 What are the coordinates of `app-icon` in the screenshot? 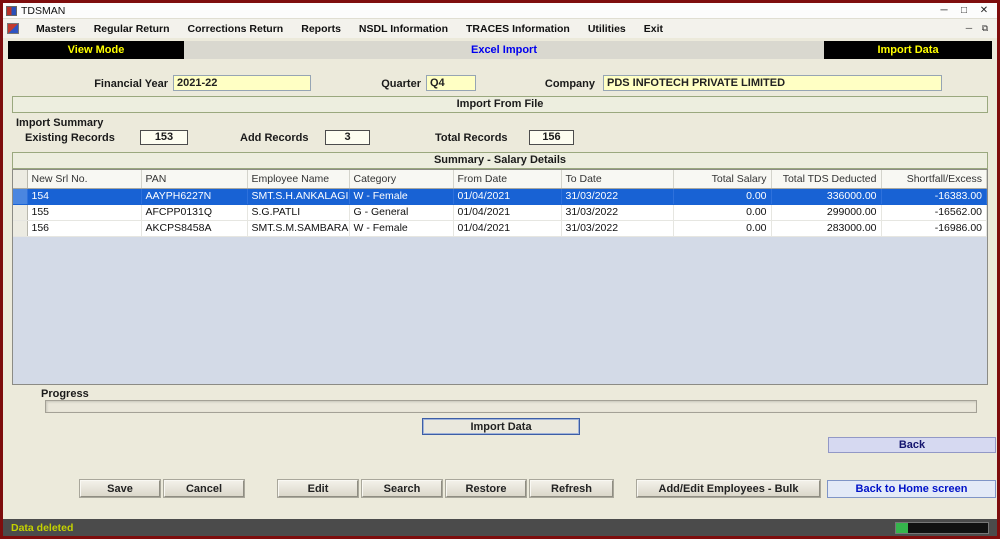 It's located at (11, 10).